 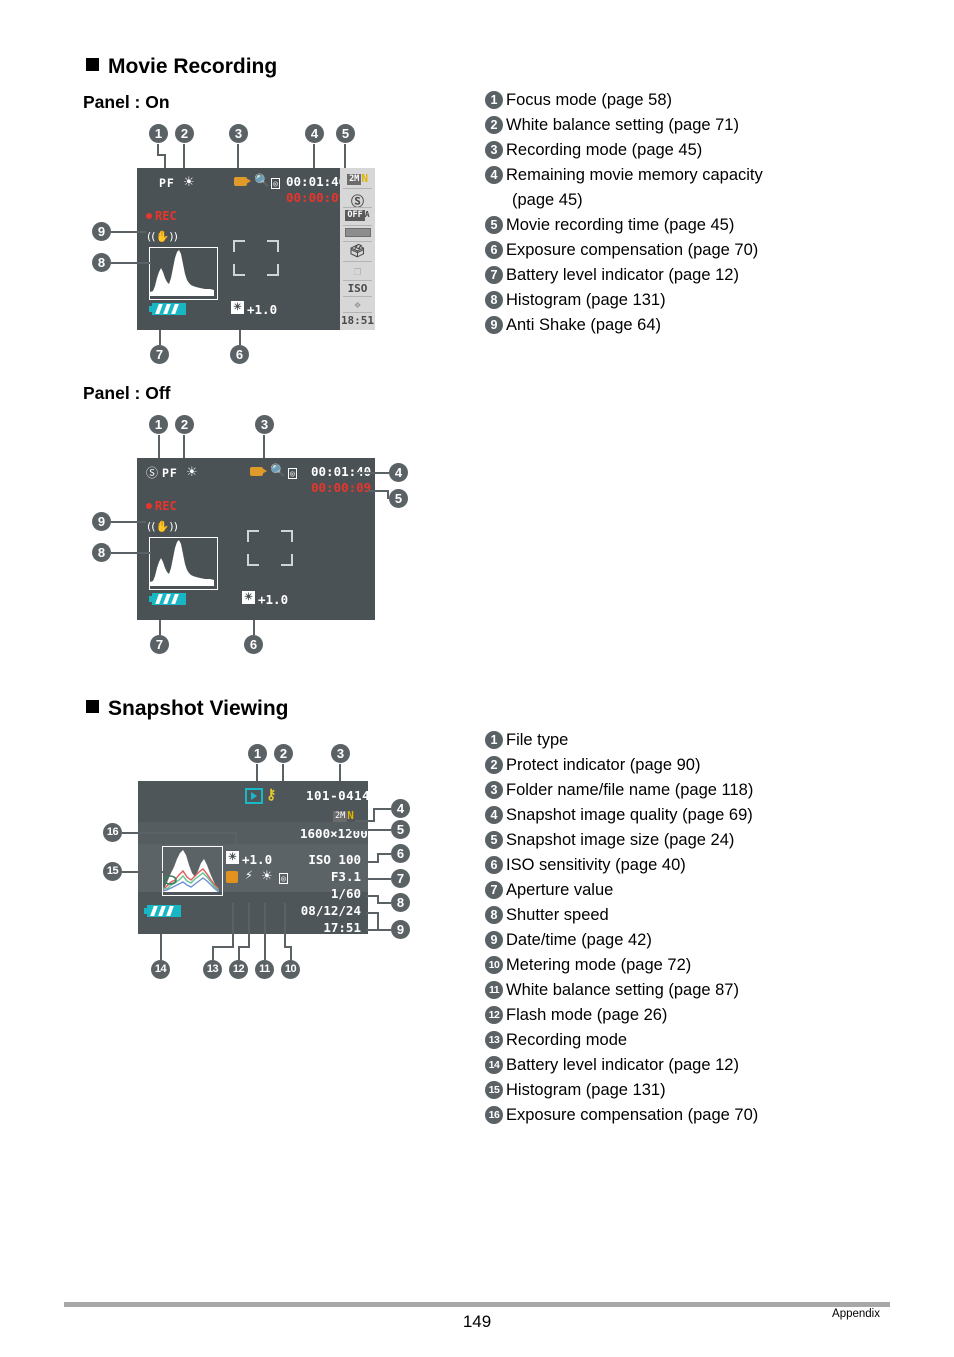 I want to click on iso-sensitivity: ISO 100, so click(x=334, y=859).